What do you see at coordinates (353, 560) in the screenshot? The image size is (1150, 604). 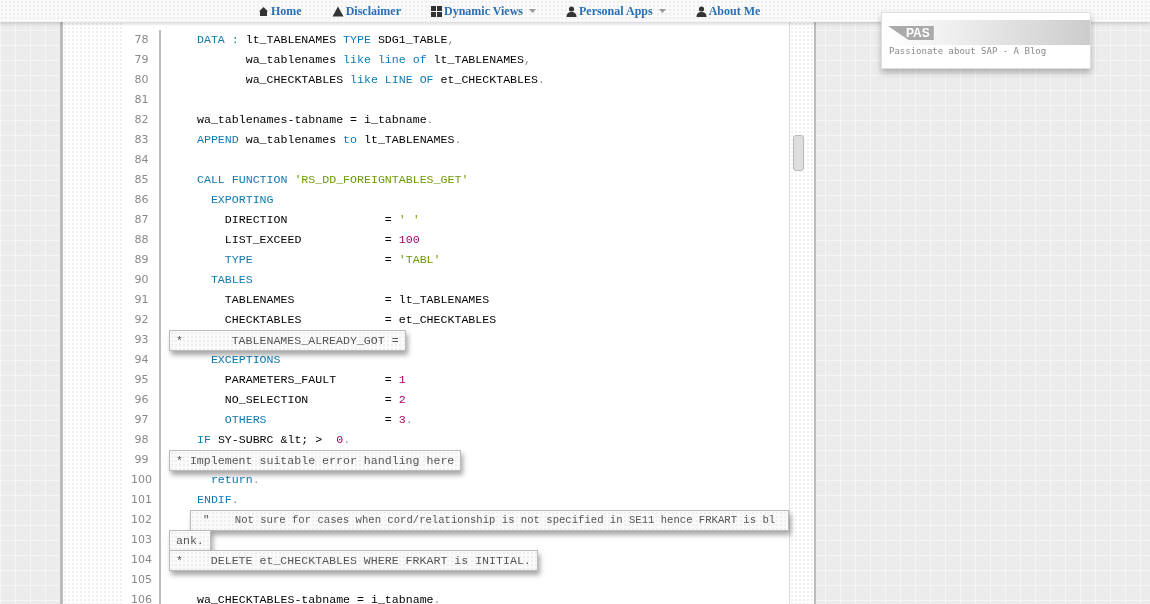 I see `comment-popup: * DELETE et_CHECKTABLES WHERE FRKART is INITIAL.` at bounding box center [353, 560].